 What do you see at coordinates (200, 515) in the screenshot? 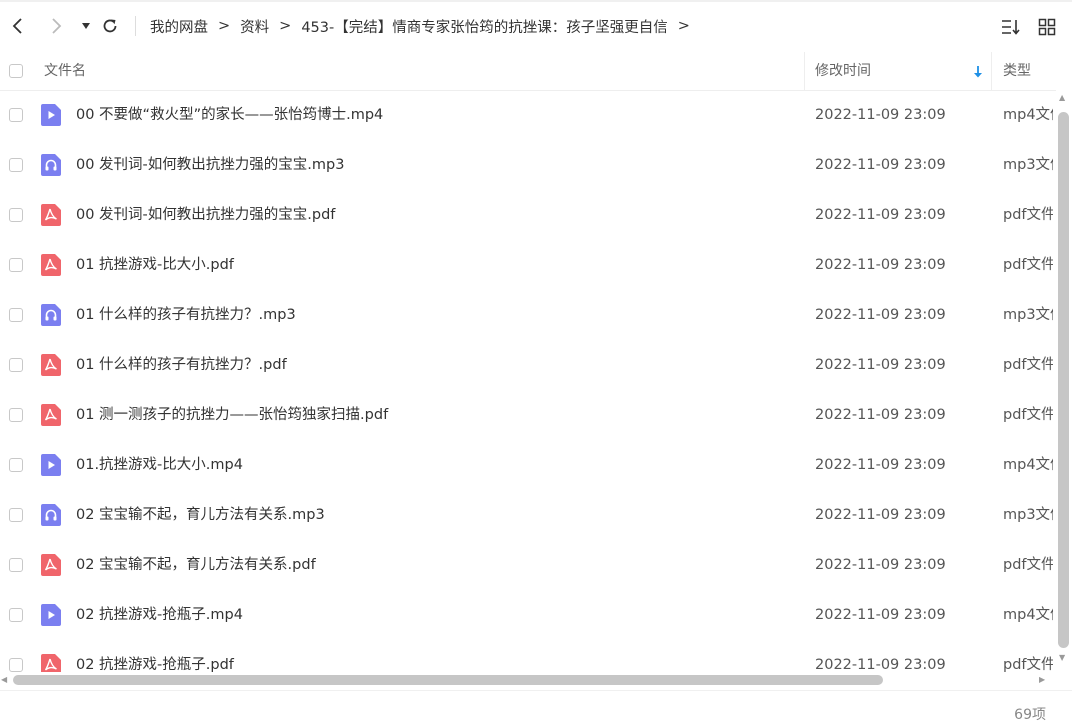
I see `file-name: 02 宝宝输不起，育儿方法有关系.mp3` at bounding box center [200, 515].